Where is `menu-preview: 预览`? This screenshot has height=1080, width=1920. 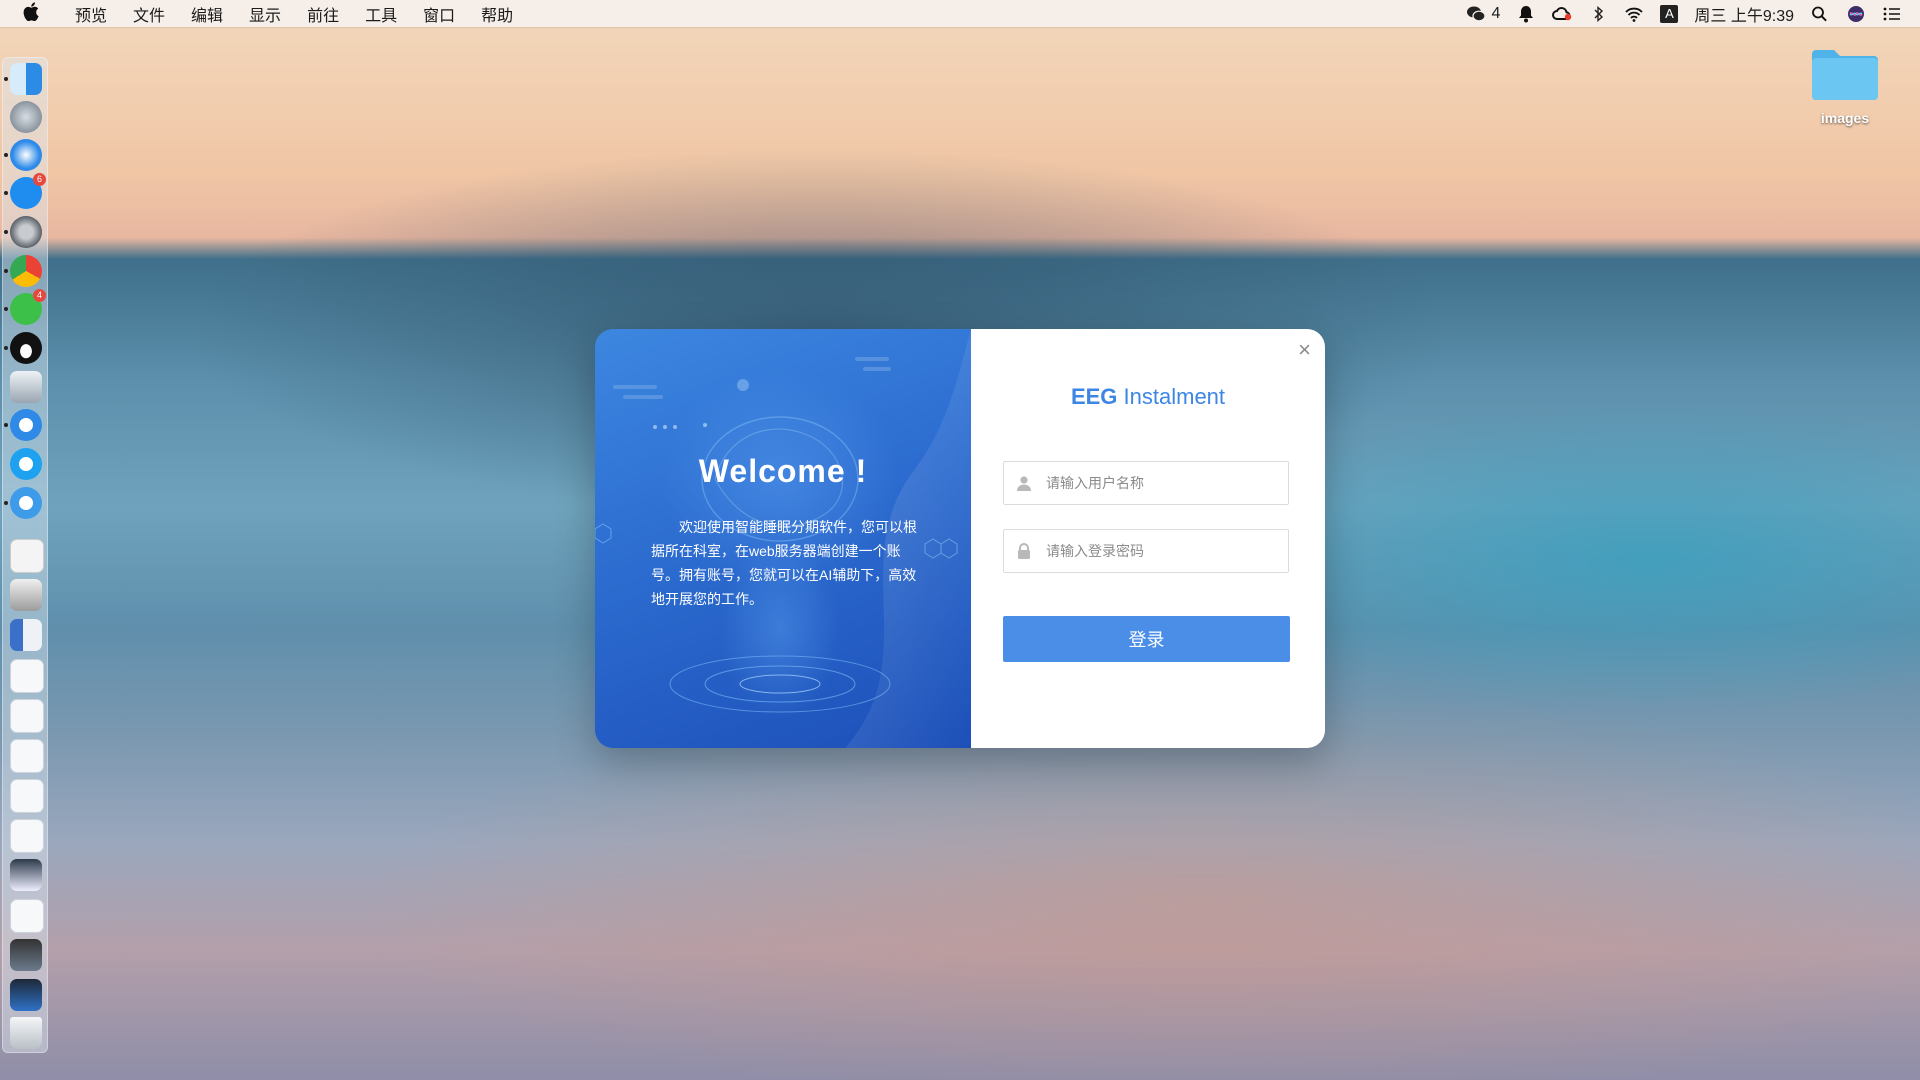
menu-preview: 预览 is located at coordinates (91, 14).